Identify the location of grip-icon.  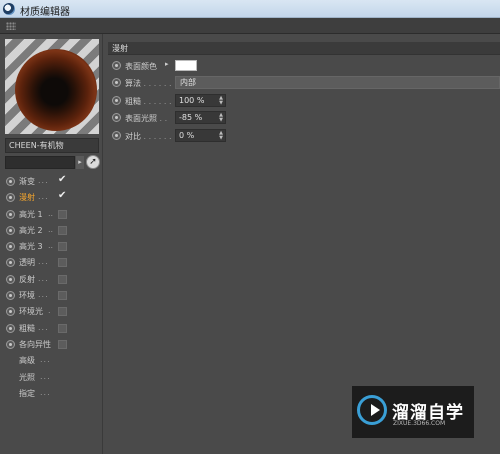
(11, 26).